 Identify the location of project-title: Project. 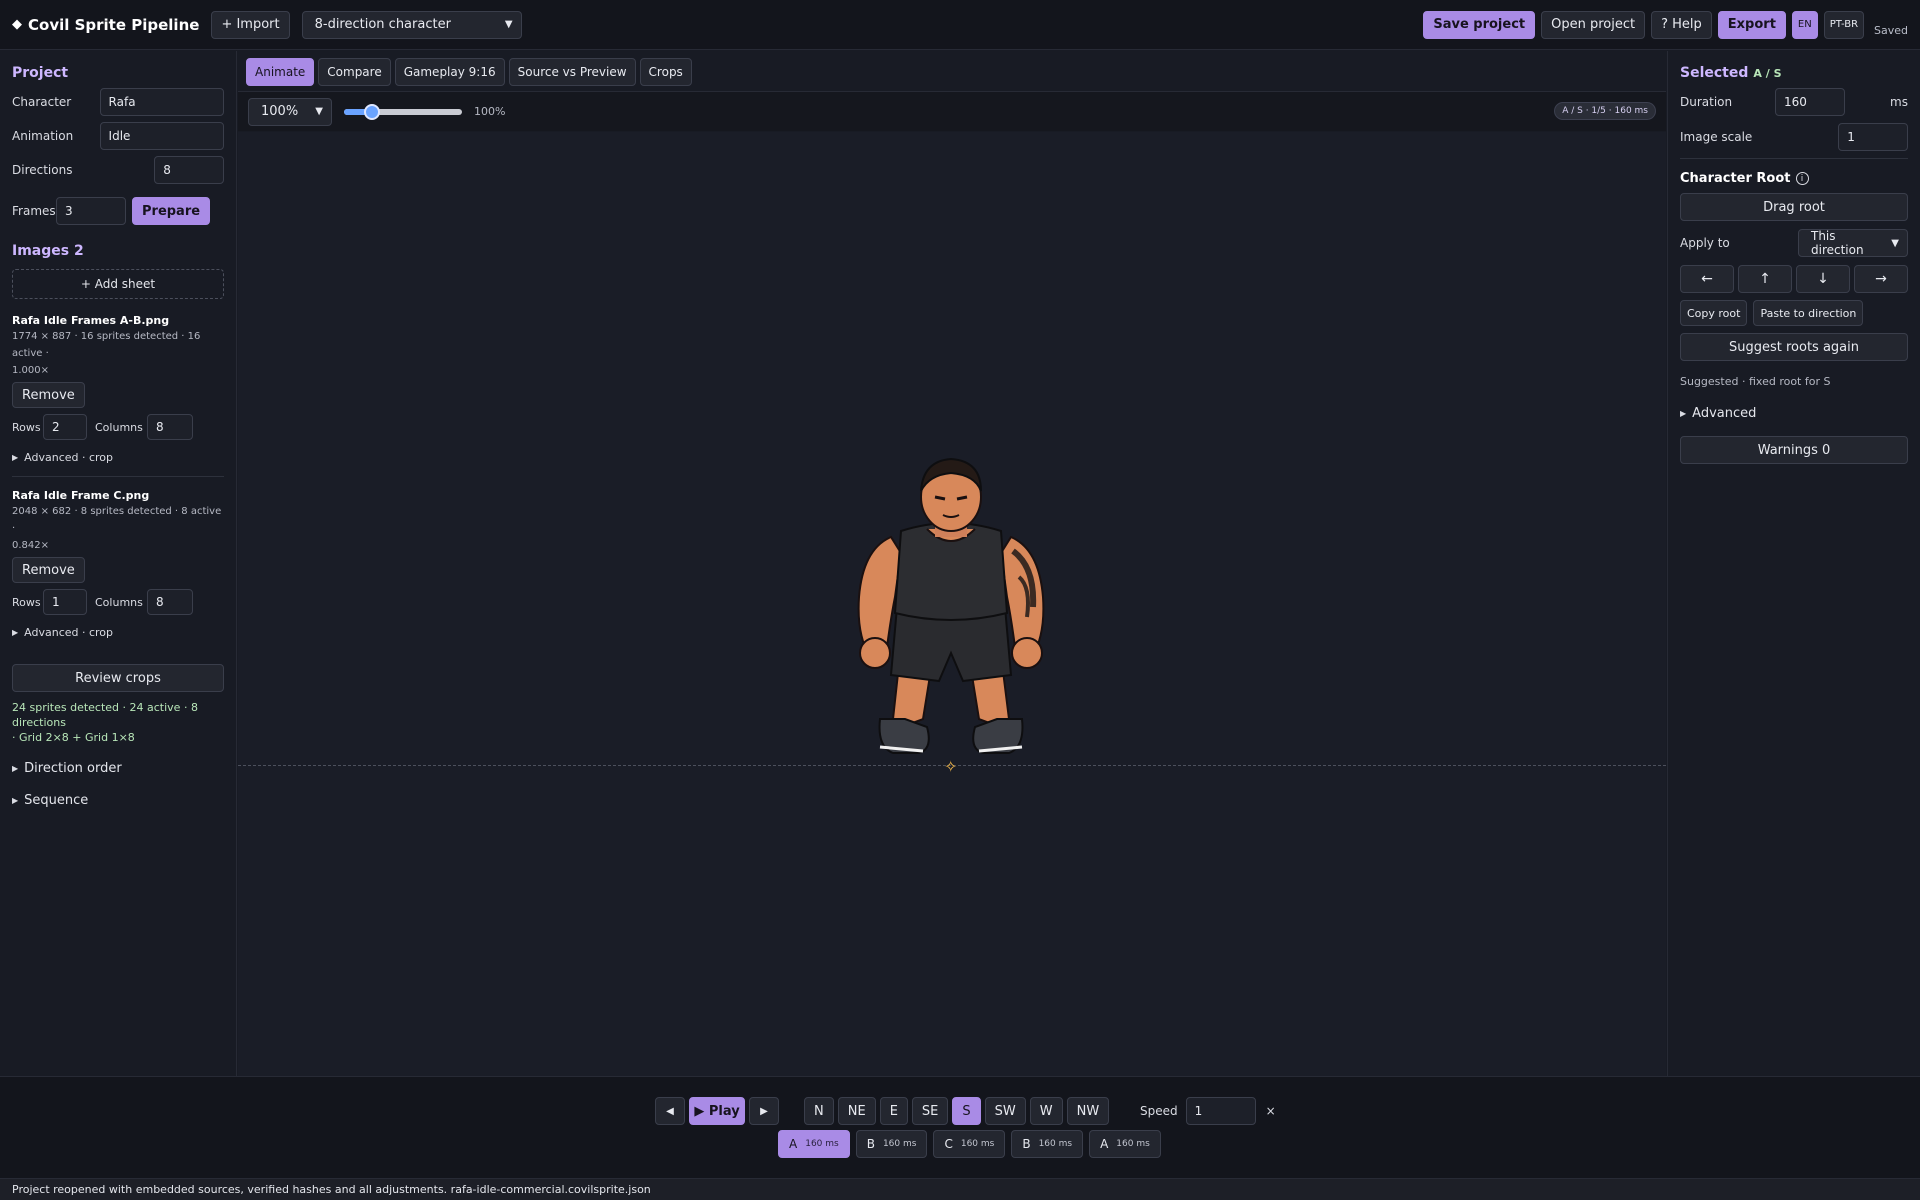
(40, 73).